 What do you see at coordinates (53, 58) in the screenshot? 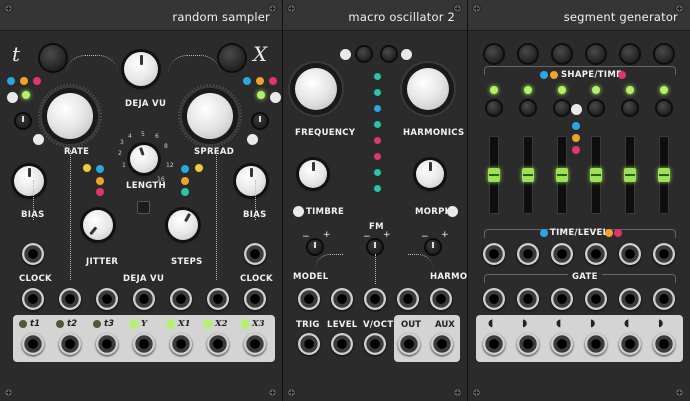
I see `t-mode-knob` at bounding box center [53, 58].